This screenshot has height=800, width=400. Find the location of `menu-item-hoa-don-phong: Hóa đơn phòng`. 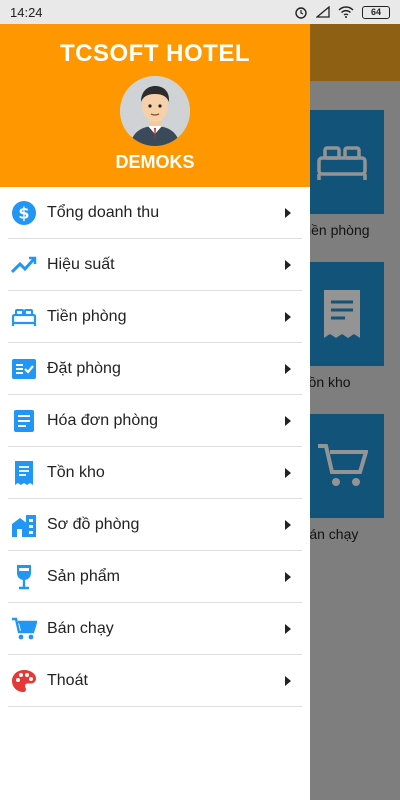

menu-item-hoa-don-phong: Hóa đơn phòng is located at coordinates (155, 421).